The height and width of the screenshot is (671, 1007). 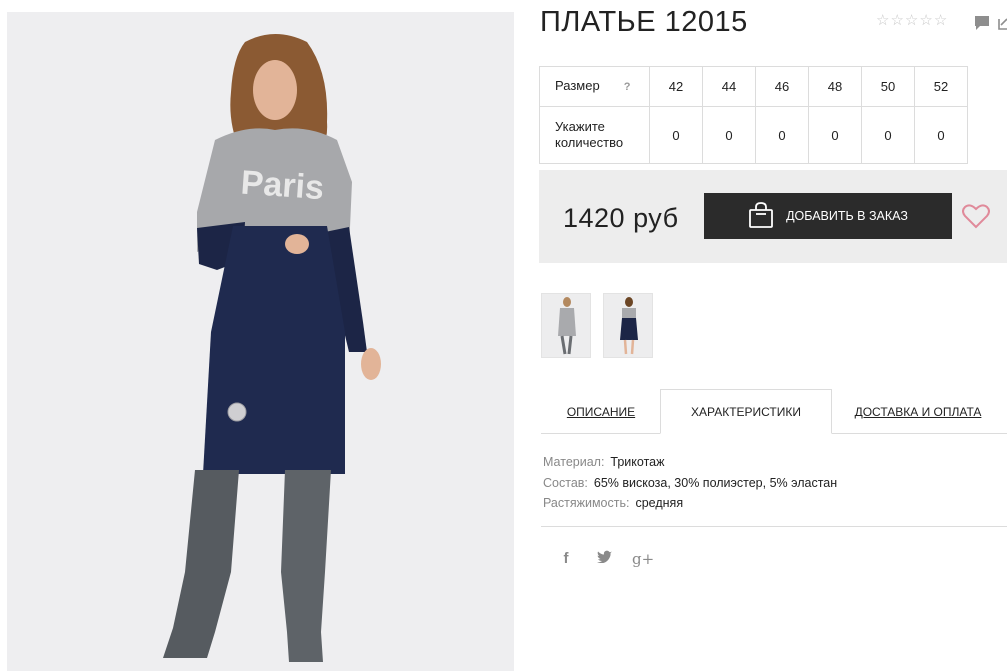 What do you see at coordinates (643, 559) in the screenshot?
I see `google-plus-icon: g+` at bounding box center [643, 559].